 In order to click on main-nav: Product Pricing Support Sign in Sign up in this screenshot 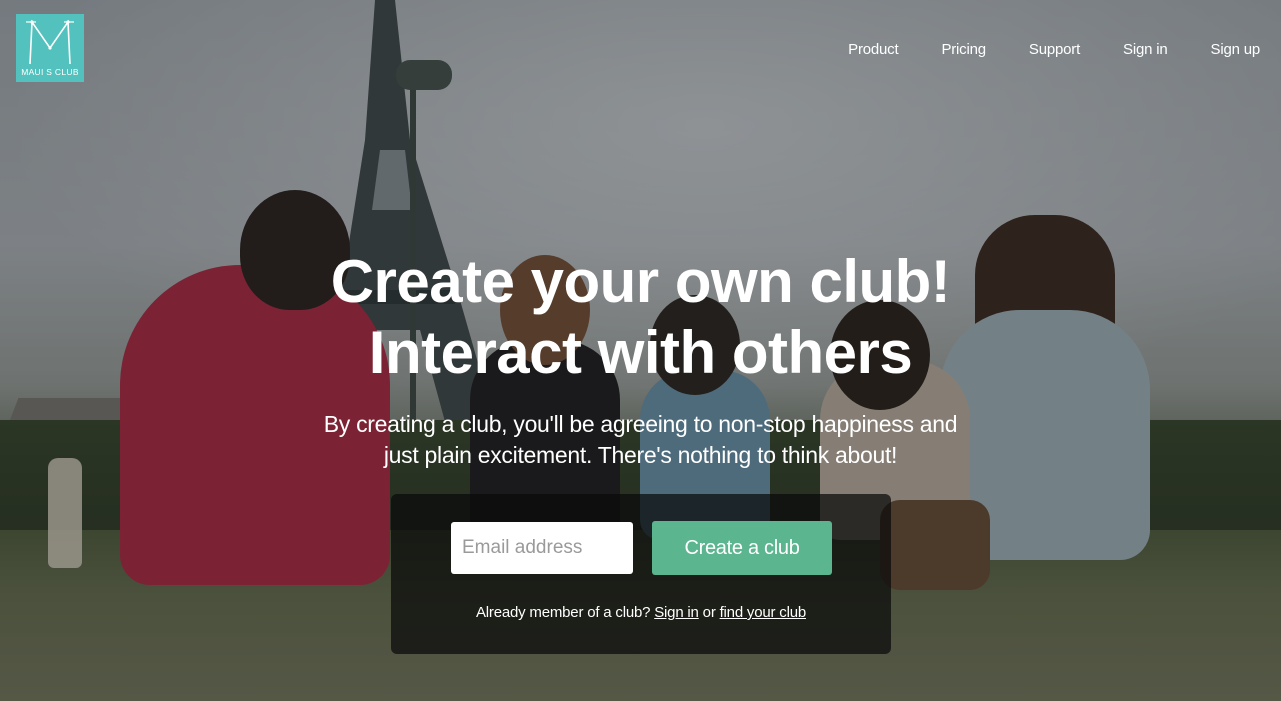, I will do `click(1032, 50)`.